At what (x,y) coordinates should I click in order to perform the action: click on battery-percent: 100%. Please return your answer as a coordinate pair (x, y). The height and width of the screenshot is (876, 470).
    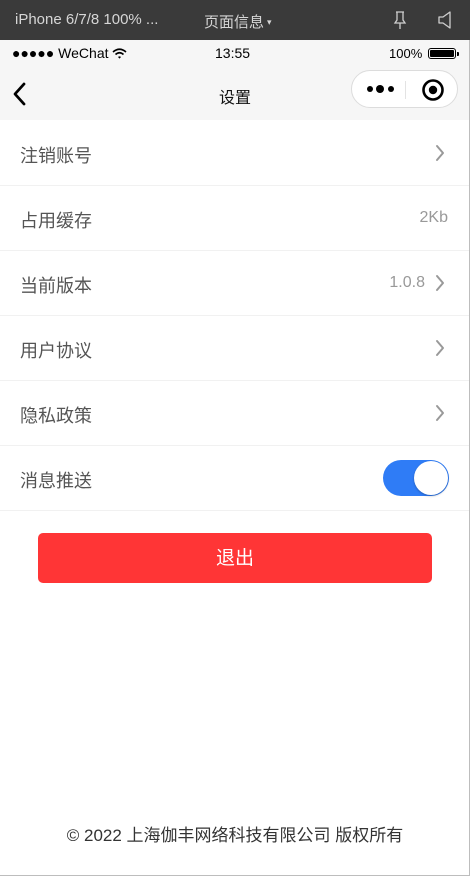
    Looking at the image, I should click on (406, 53).